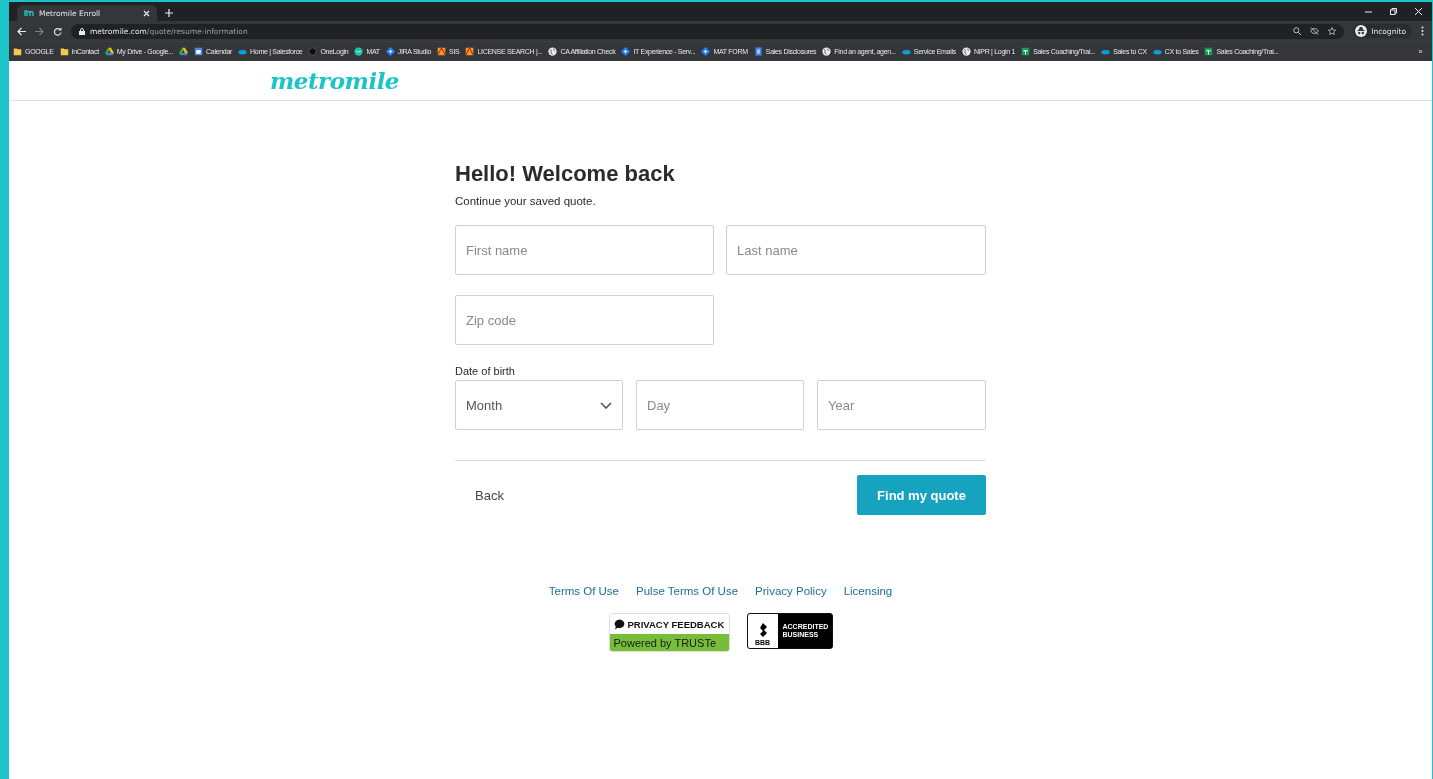  Describe the element at coordinates (868, 591) in the screenshot. I see `footer-link: Licensing` at that location.